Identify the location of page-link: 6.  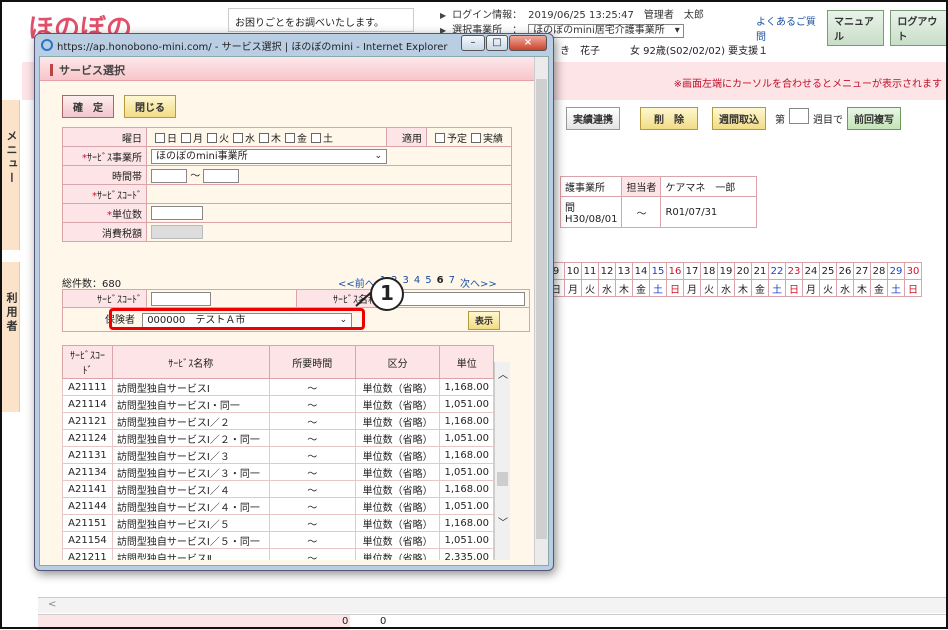
(440, 282).